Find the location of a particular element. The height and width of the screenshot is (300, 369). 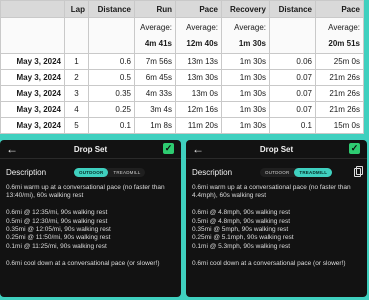

line-interval: 0.25mi @ 11:50/mi, 90s walking rest is located at coordinates (58, 238).